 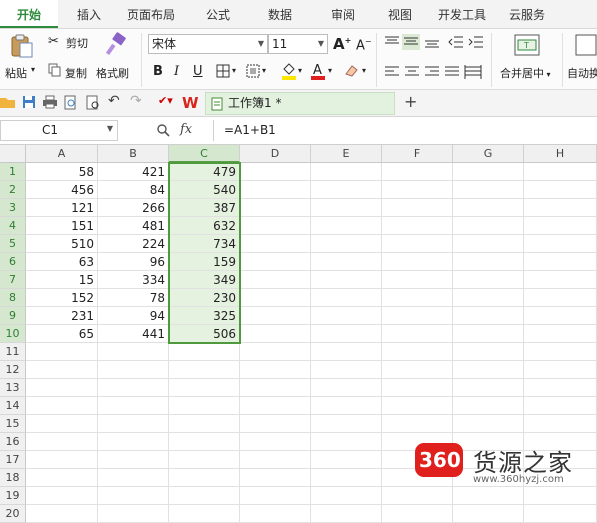 What do you see at coordinates (275, 244) in the screenshot?
I see `cell-d5` at bounding box center [275, 244].